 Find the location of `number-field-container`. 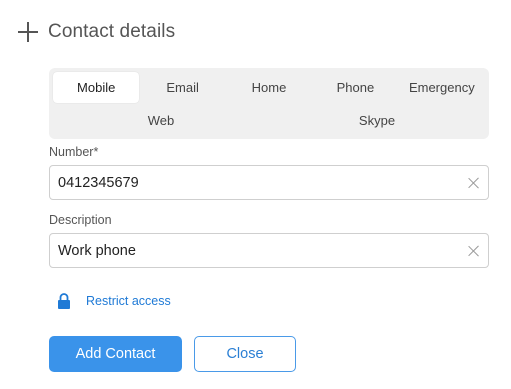

number-field-container is located at coordinates (269, 182).